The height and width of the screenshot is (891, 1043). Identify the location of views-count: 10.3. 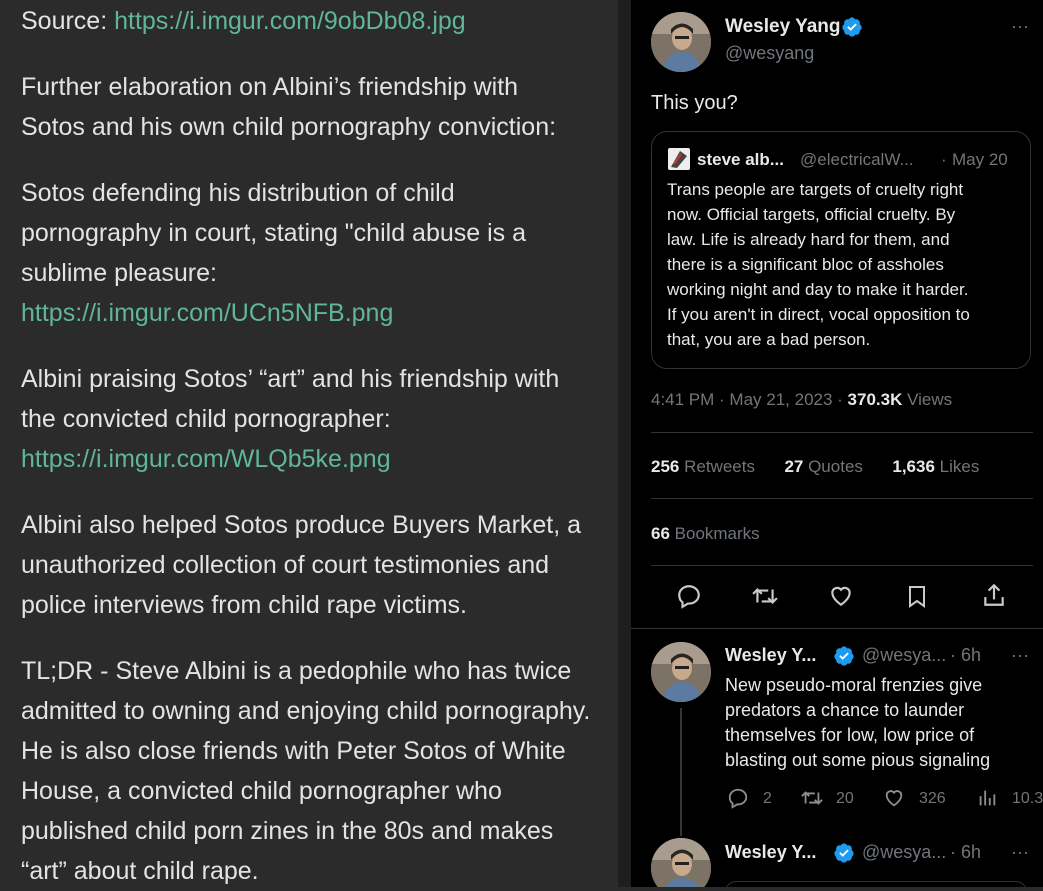
(1027, 798).